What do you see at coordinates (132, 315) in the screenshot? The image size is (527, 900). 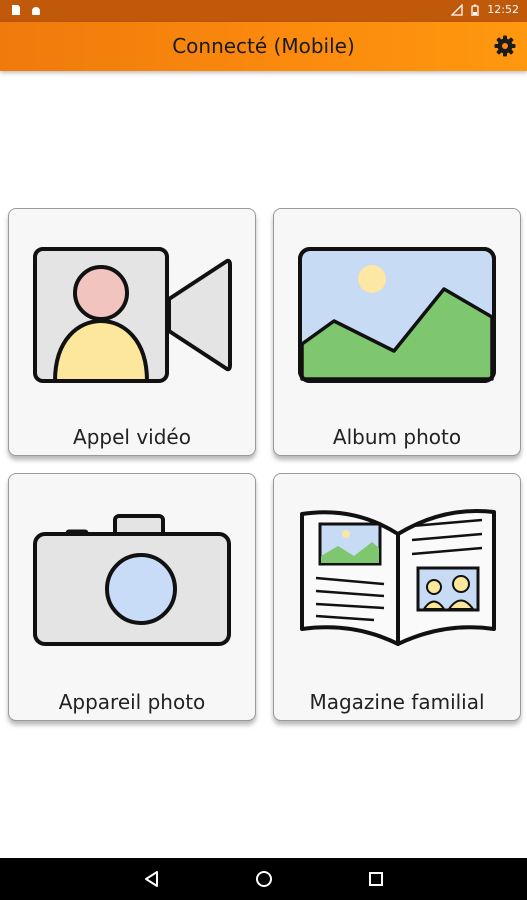 I see `video-call-icon` at bounding box center [132, 315].